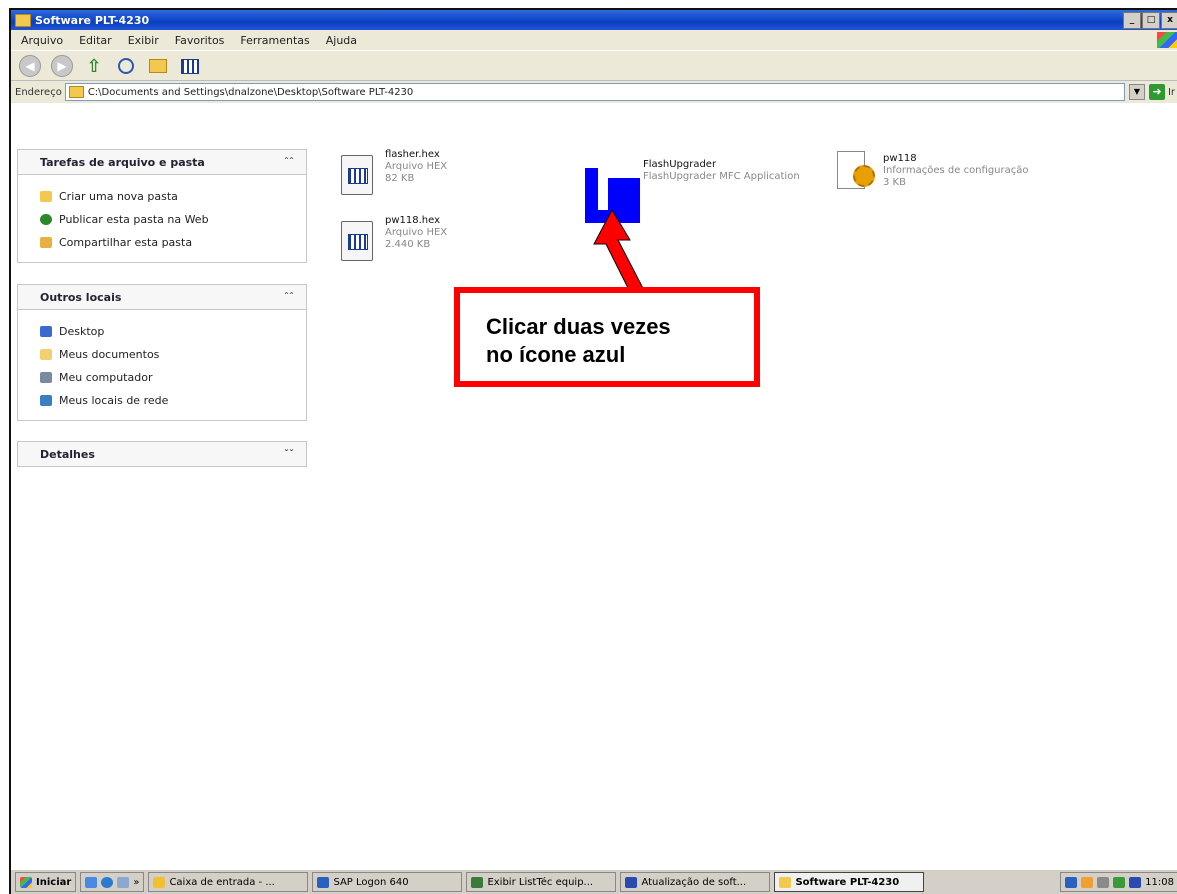  What do you see at coordinates (556, 354) in the screenshot?
I see `annotation-line-2: no ícone azul` at bounding box center [556, 354].